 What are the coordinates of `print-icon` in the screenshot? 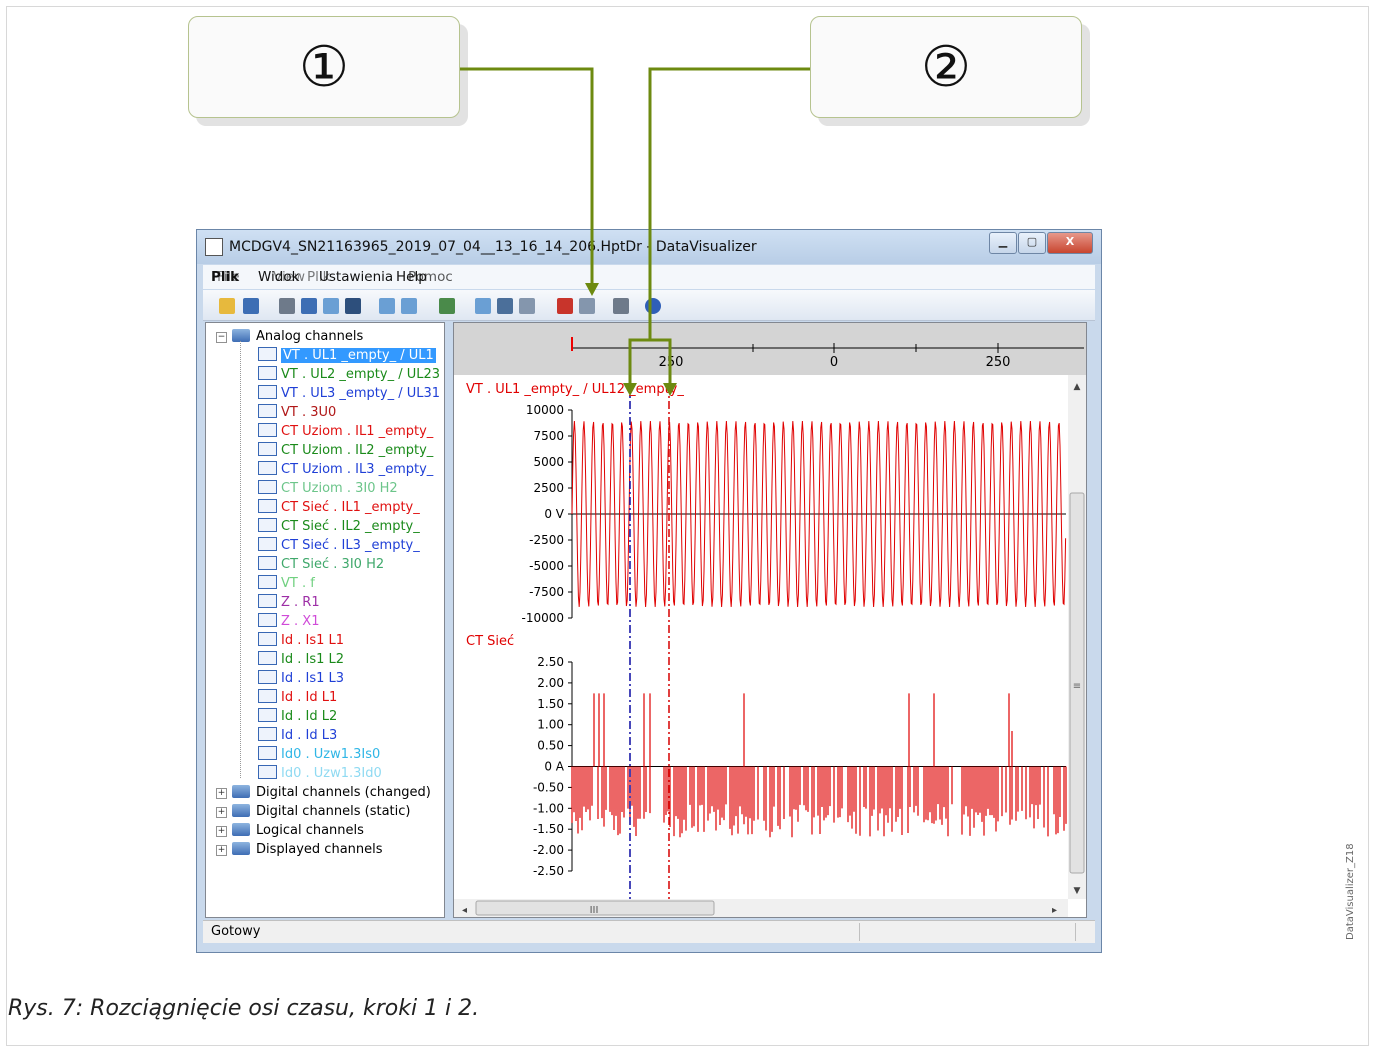 It's located at (621, 306).